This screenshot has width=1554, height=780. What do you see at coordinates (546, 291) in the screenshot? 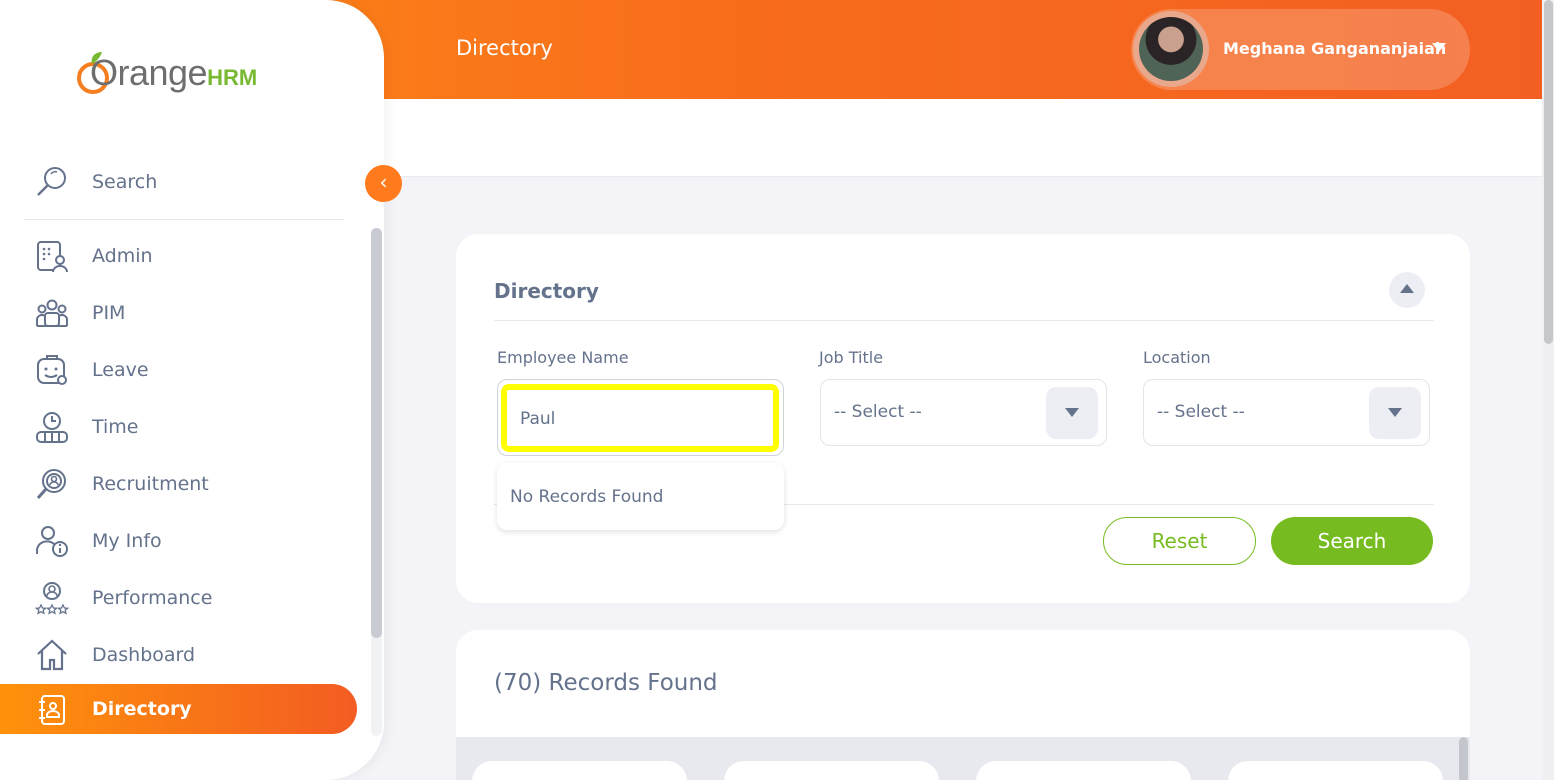
I see `filter-title: Directory` at bounding box center [546, 291].